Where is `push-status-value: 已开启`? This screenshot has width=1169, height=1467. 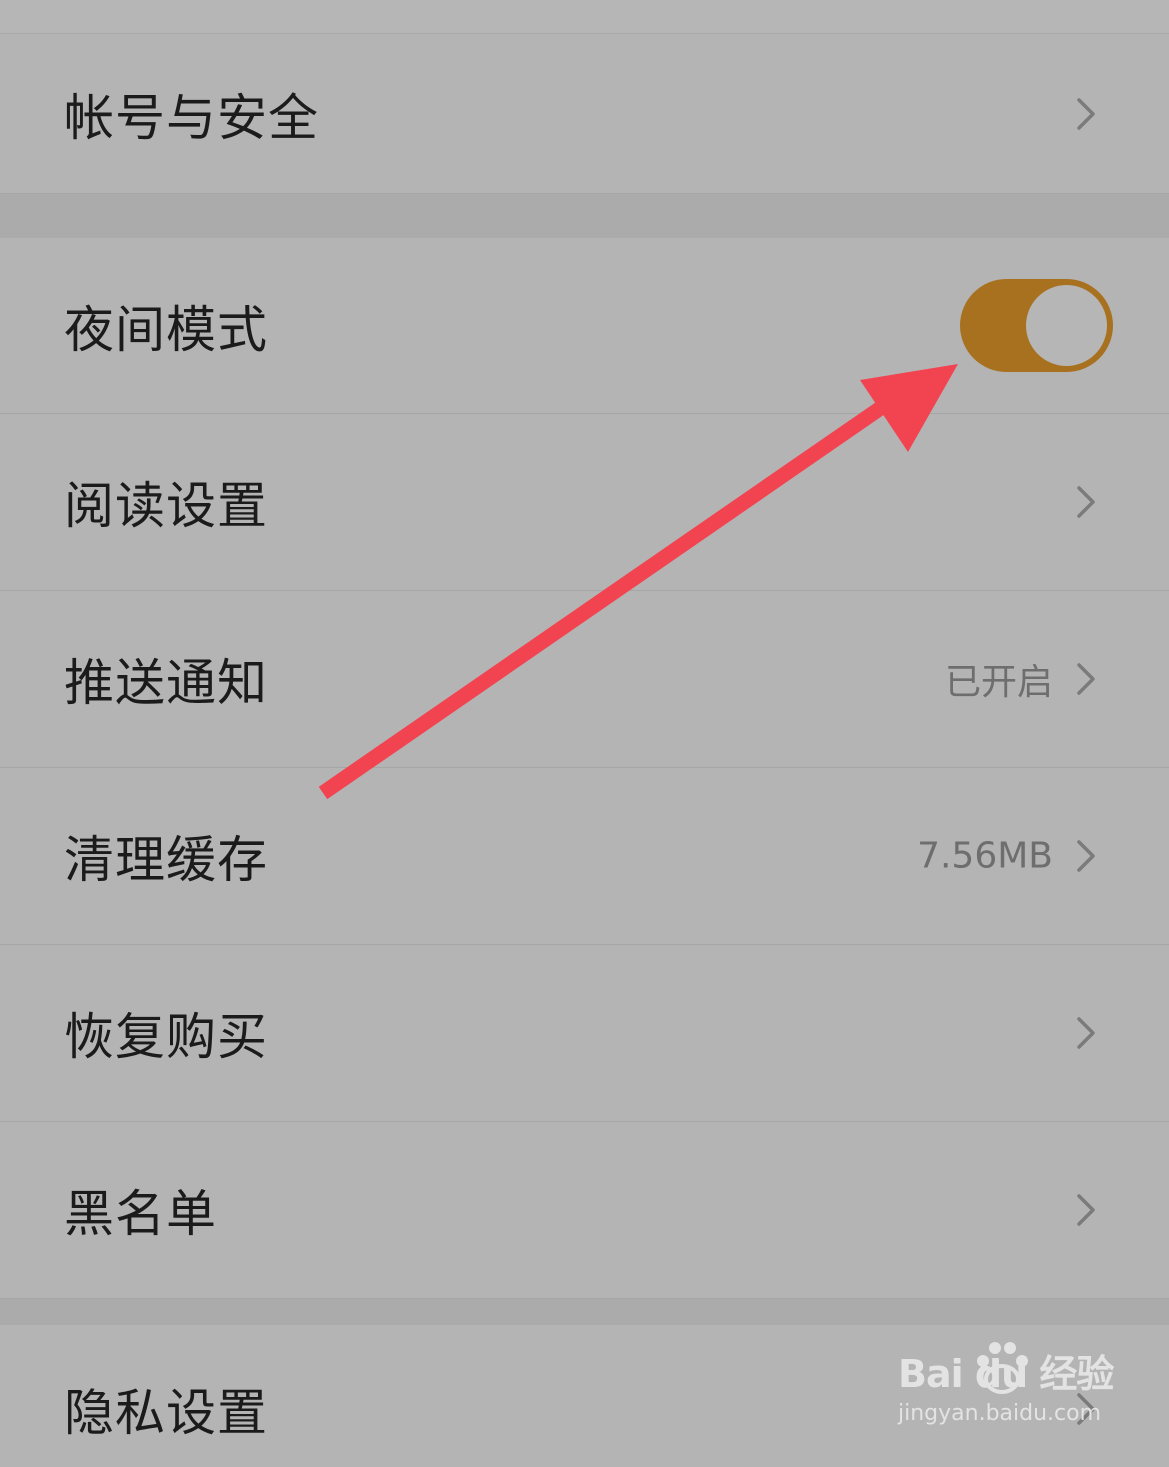 push-status-value: 已开启 is located at coordinates (998, 682).